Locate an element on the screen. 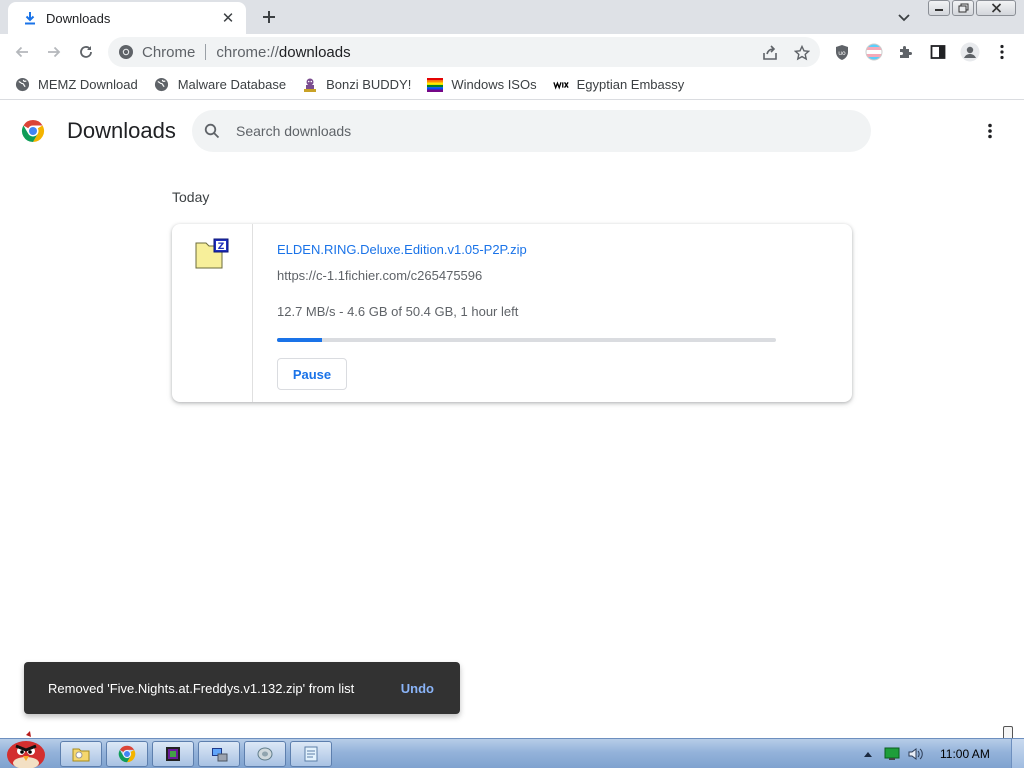 This screenshot has width=1024, height=768. date-section-label: Today is located at coordinates (191, 197).